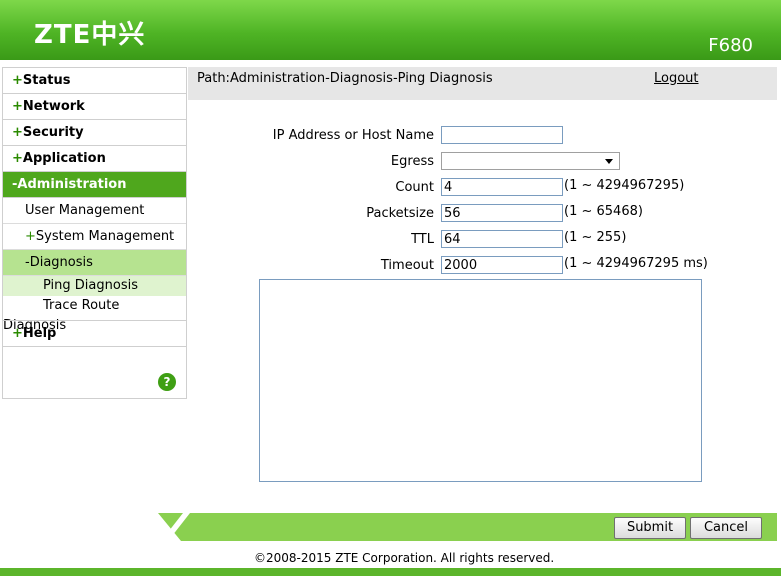  What do you see at coordinates (94, 314) in the screenshot?
I see `link-trace-route-diagnosis: Trace Route Diagnosis` at bounding box center [94, 314].